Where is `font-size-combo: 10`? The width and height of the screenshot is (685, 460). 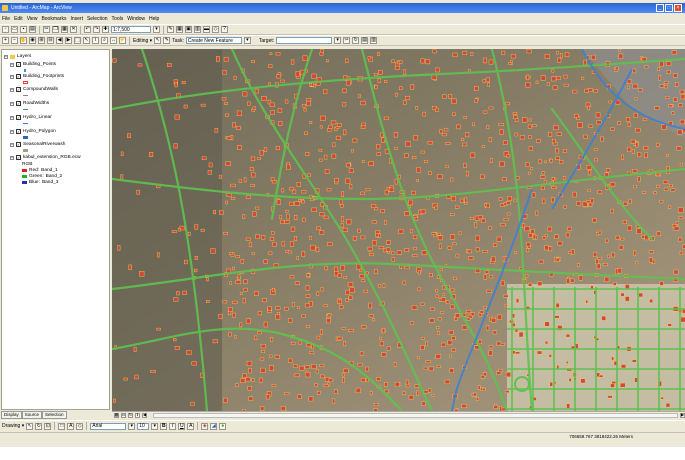 font-size-combo: 10 is located at coordinates (143, 426).